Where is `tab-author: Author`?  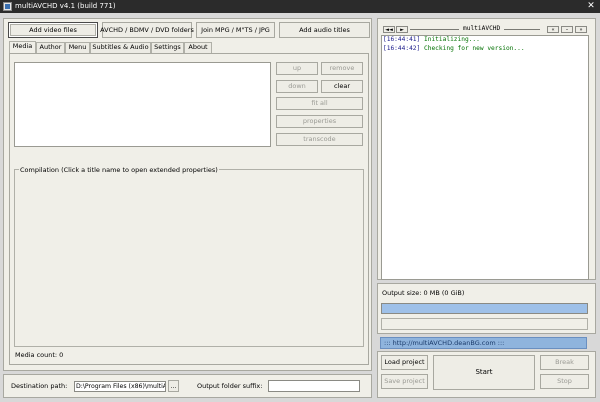
tab-author: Author is located at coordinates (50, 47).